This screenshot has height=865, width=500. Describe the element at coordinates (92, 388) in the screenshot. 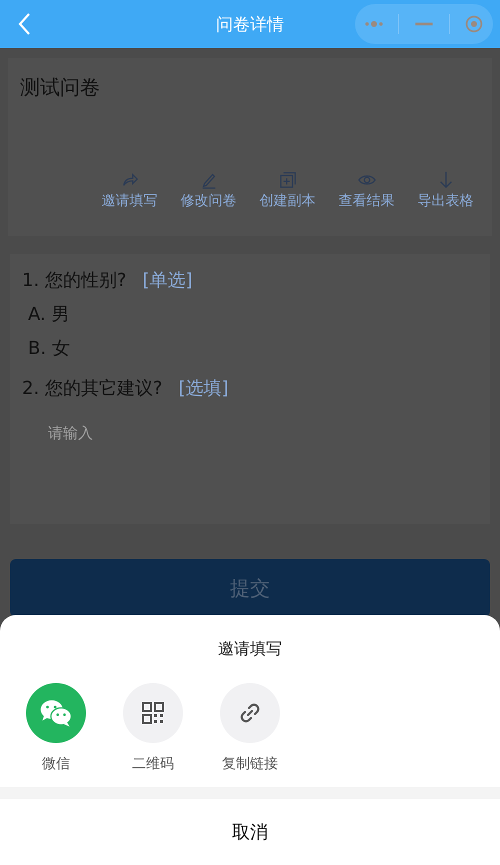

I see `question-text: 2. 您的其它建议?` at that location.